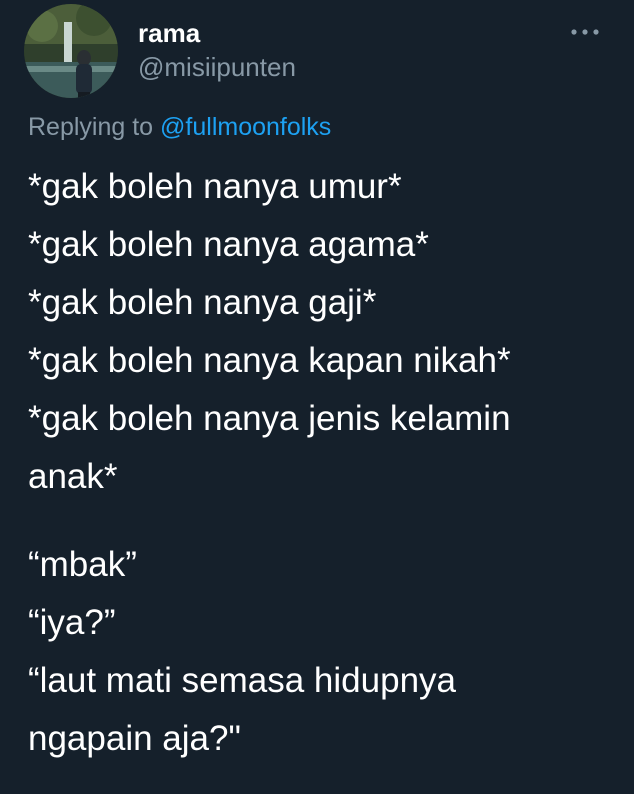 The image size is (634, 794). I want to click on reply-mention-link: @fullmoonfolks, so click(245, 127).